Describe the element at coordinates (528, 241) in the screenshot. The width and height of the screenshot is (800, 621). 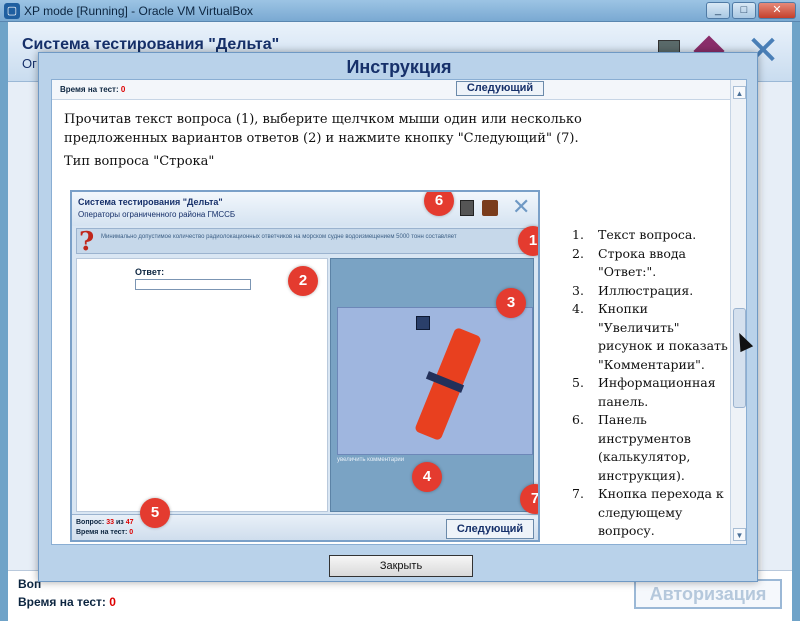
I see `badge-1: 1` at that location.